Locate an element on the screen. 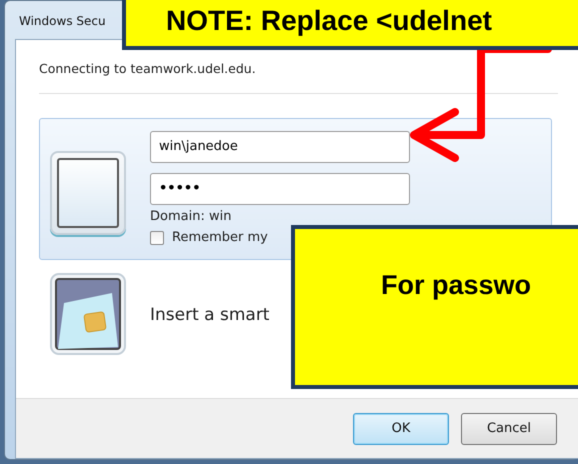 The image size is (578, 464). dialog-button: OK is located at coordinates (401, 428).